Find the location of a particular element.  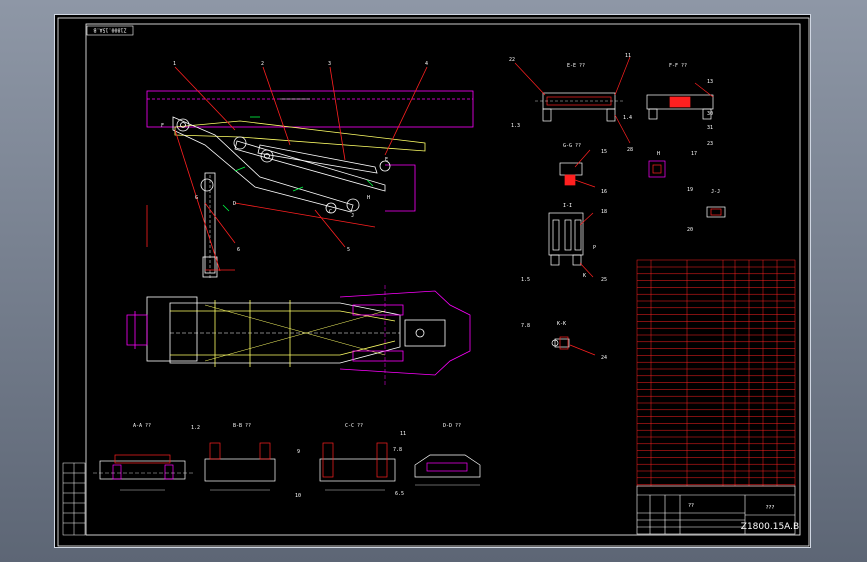

section-title-I: I-I is located at coordinates (567, 206).